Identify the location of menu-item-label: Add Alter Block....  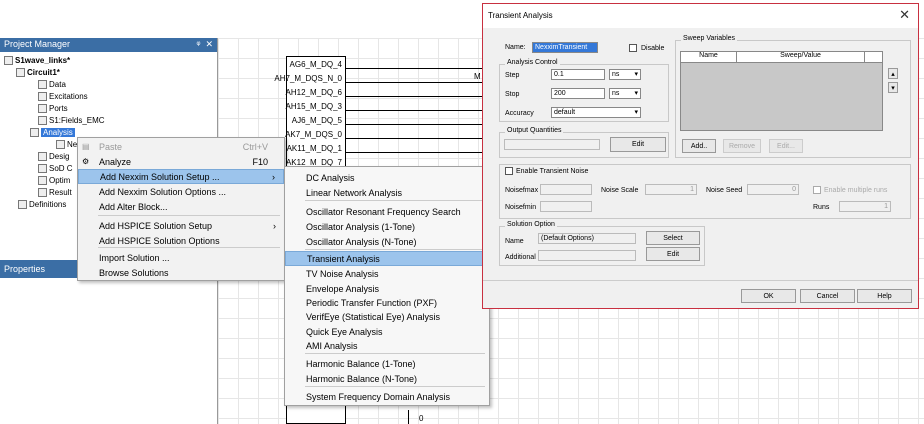
(133, 206).